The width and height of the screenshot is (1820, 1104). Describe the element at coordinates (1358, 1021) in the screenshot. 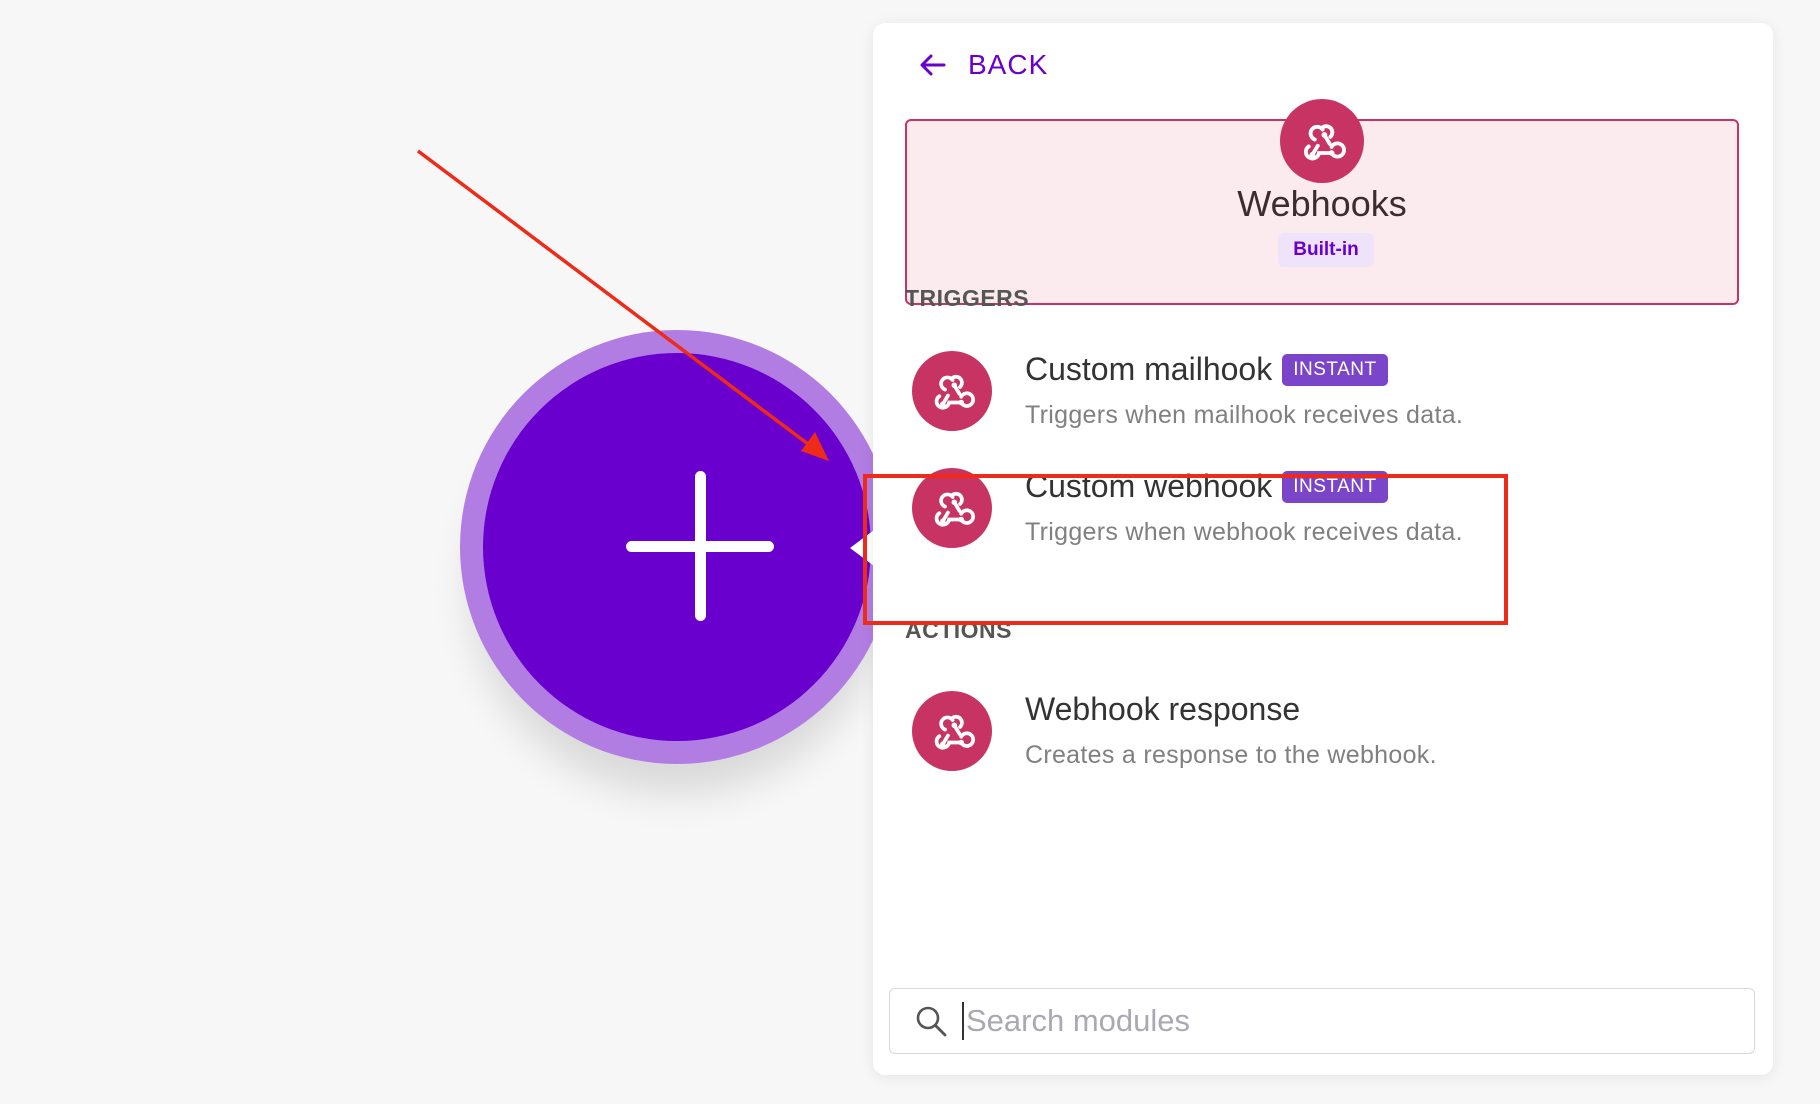

I see `search-input` at that location.